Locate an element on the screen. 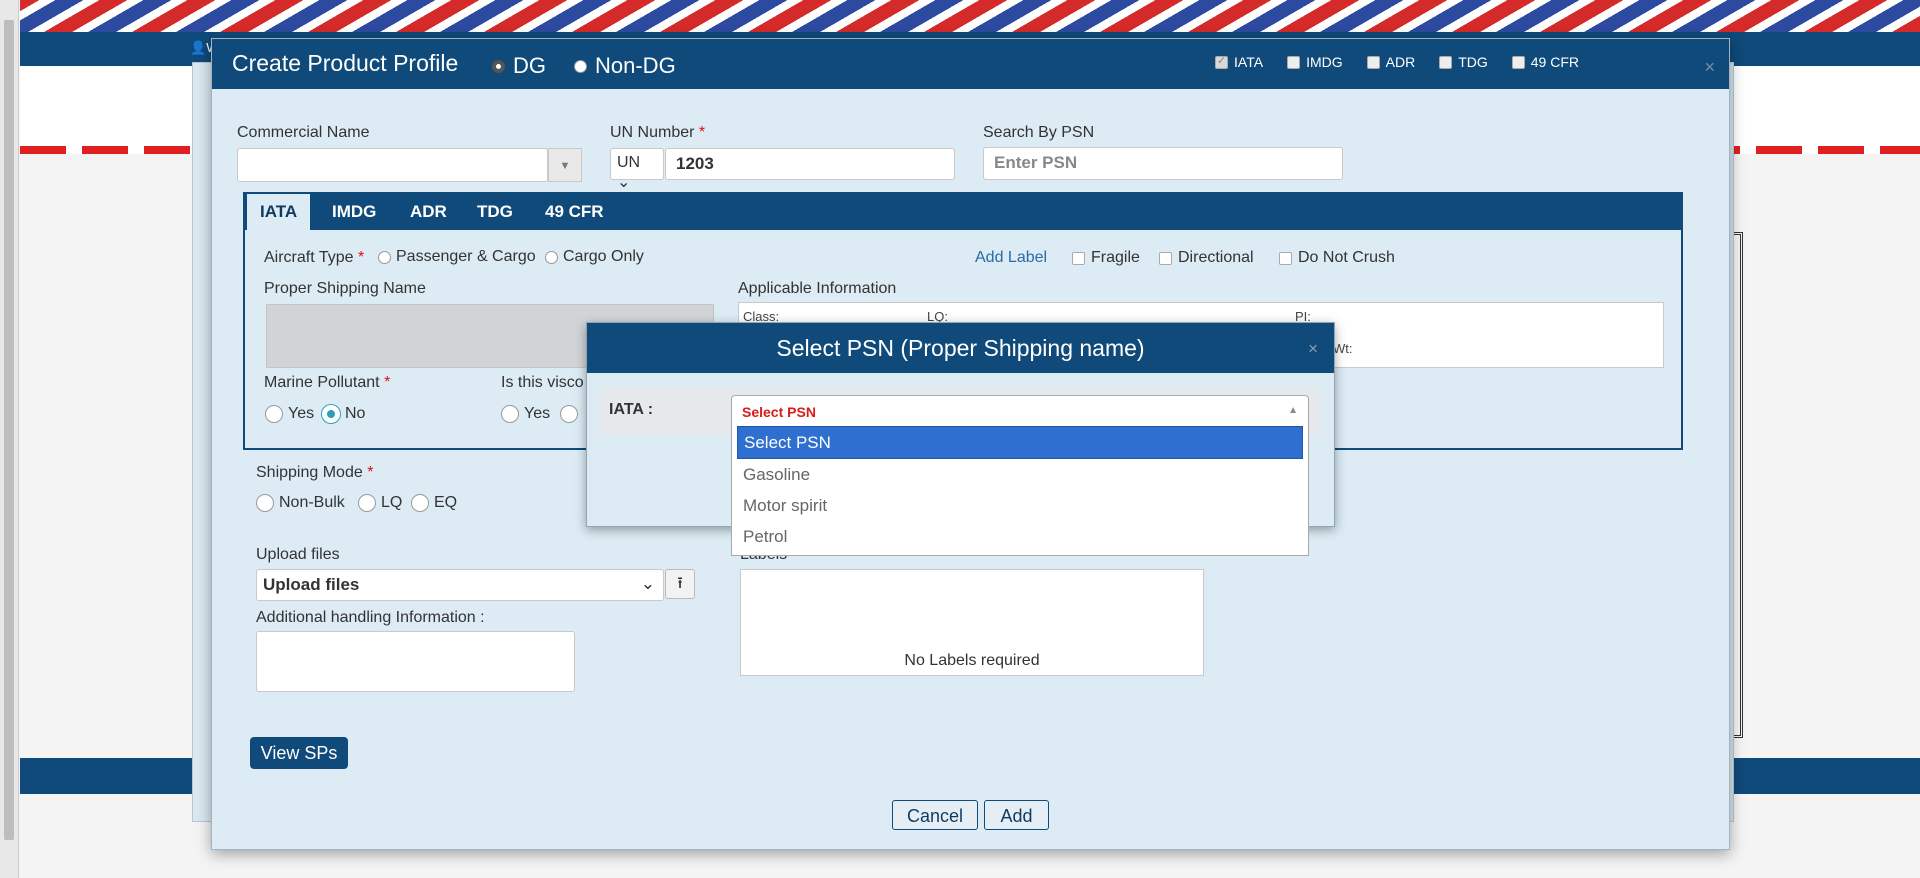  un-number-input: 1203 is located at coordinates (810, 164).